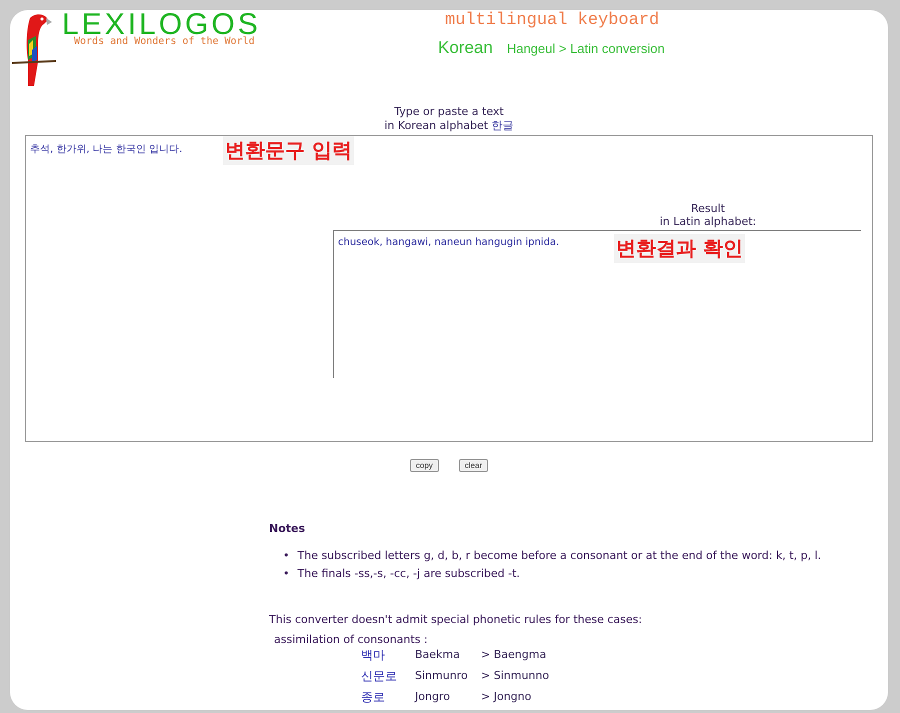  Describe the element at coordinates (433, 697) in the screenshot. I see `written-form: Jongro` at that location.